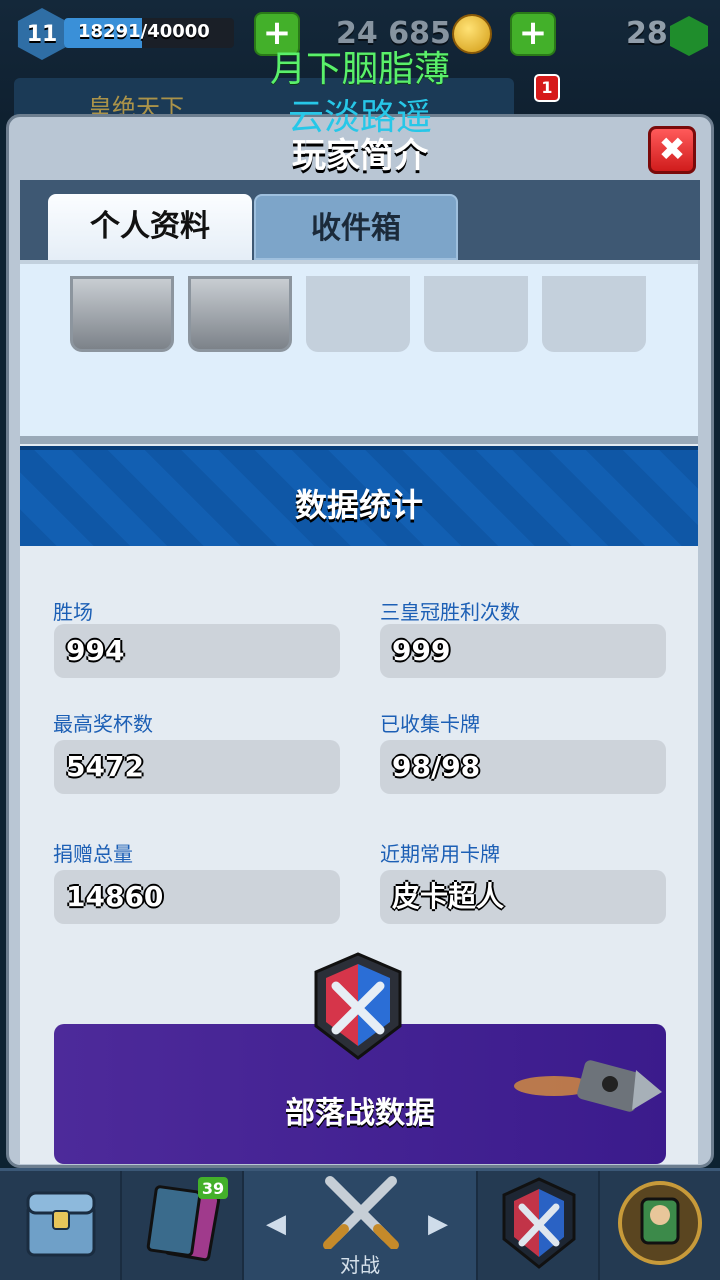  I want to click on stat-value-max-trophies: 5472, so click(197, 767).